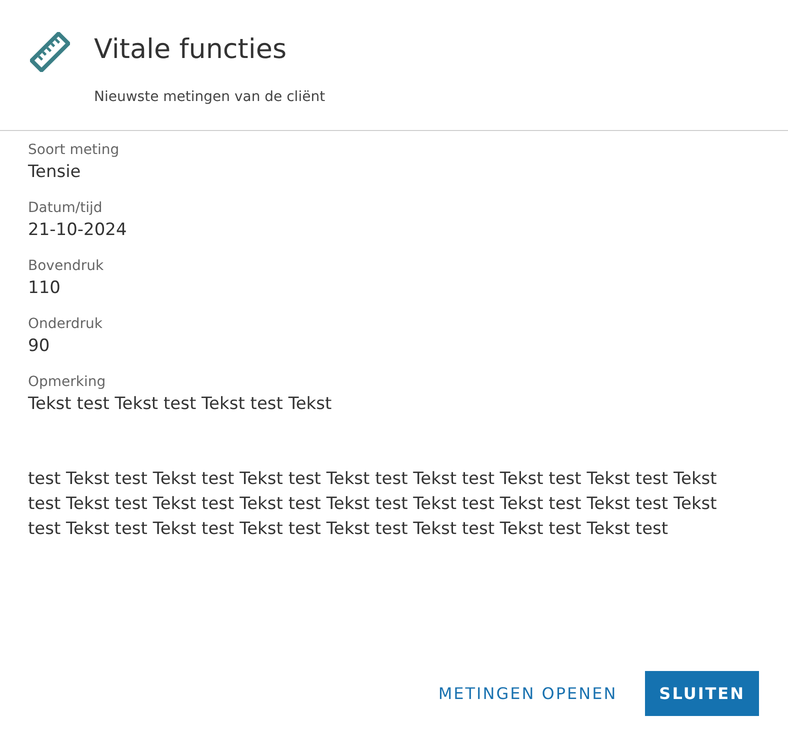  I want to click on field-label: Opmerking, so click(67, 382).